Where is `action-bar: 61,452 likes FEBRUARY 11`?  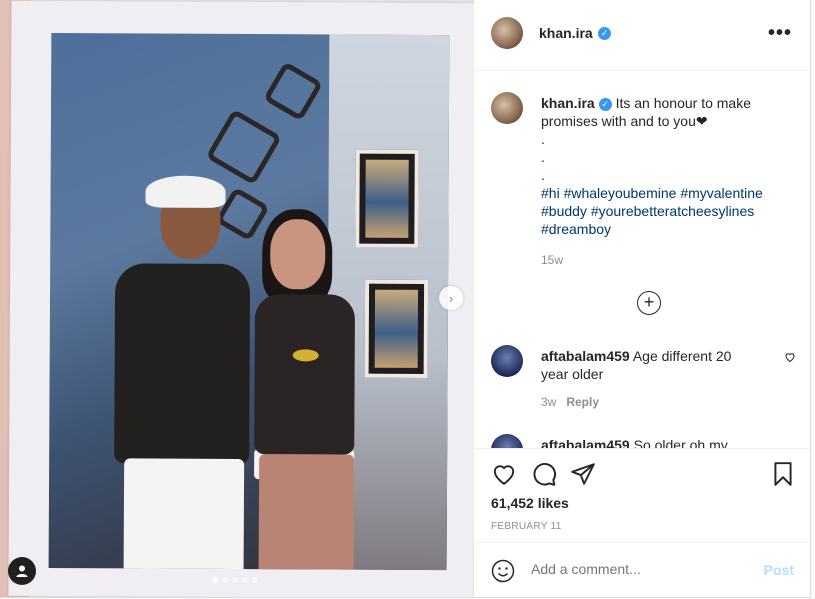 action-bar: 61,452 likes FEBRUARY 11 is located at coordinates (642, 495).